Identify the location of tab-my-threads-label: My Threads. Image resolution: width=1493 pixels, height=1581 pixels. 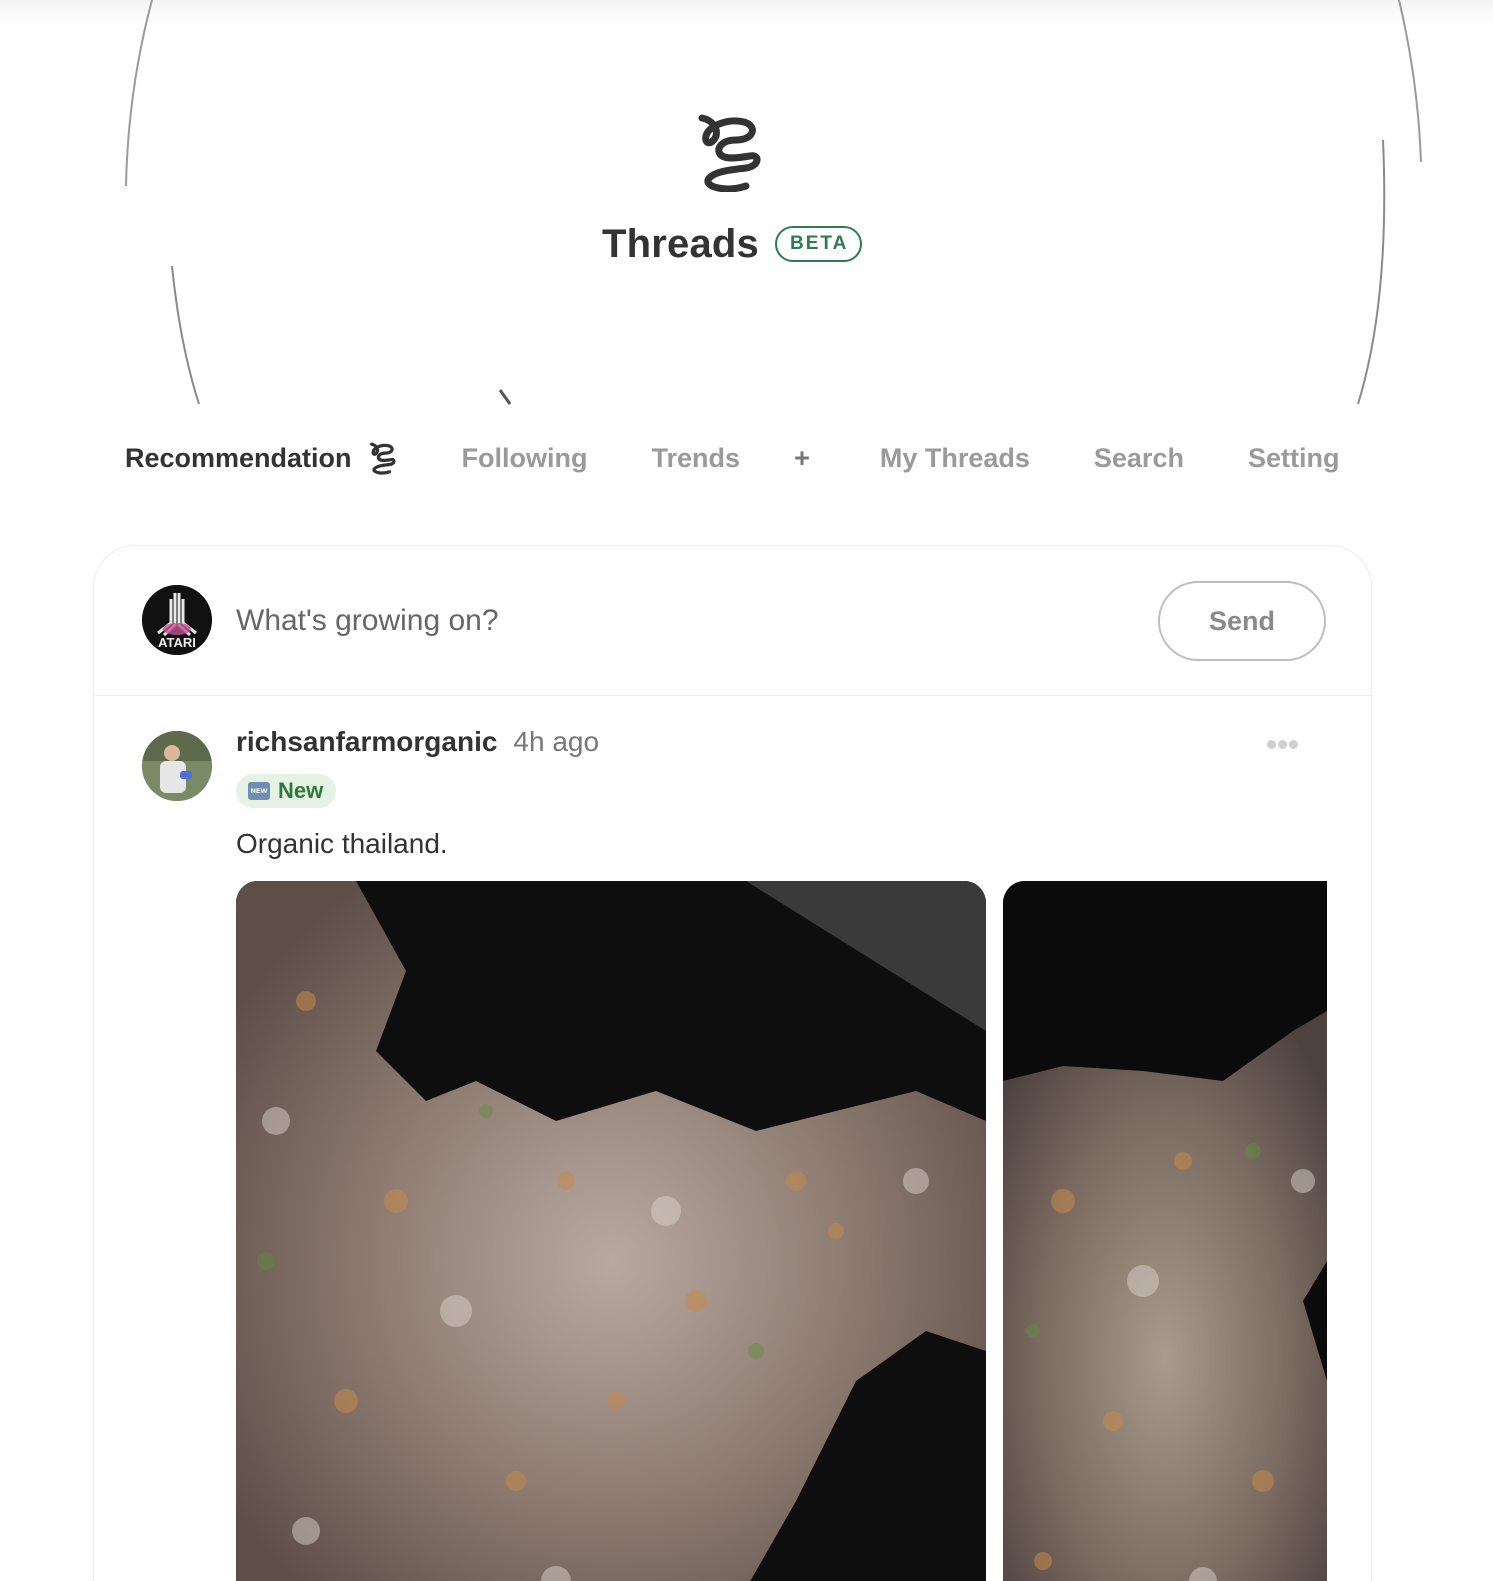
(954, 457).